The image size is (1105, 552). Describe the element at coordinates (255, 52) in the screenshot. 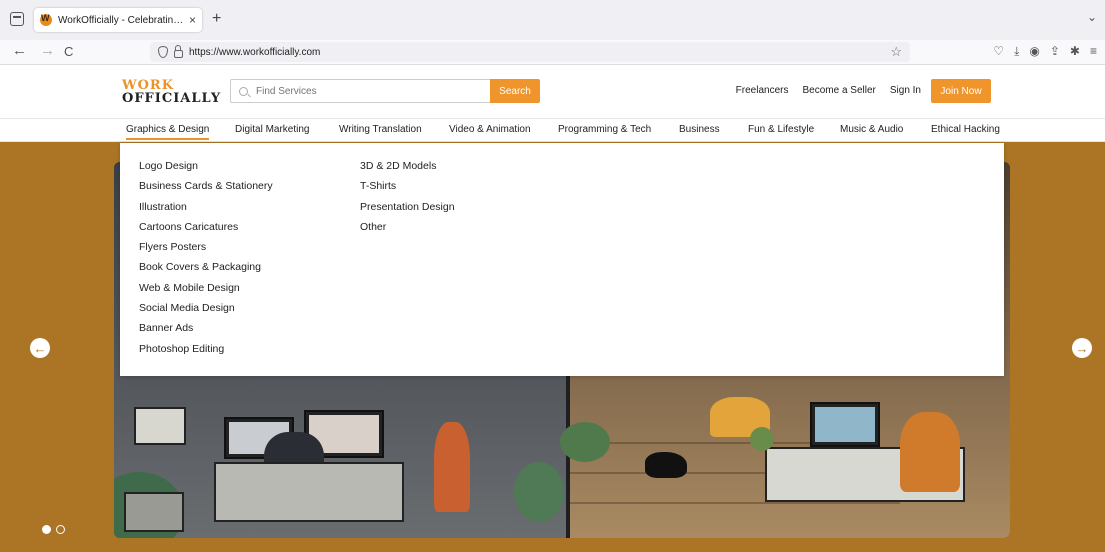

I see `url-text: https://www.workofficially.com` at that location.